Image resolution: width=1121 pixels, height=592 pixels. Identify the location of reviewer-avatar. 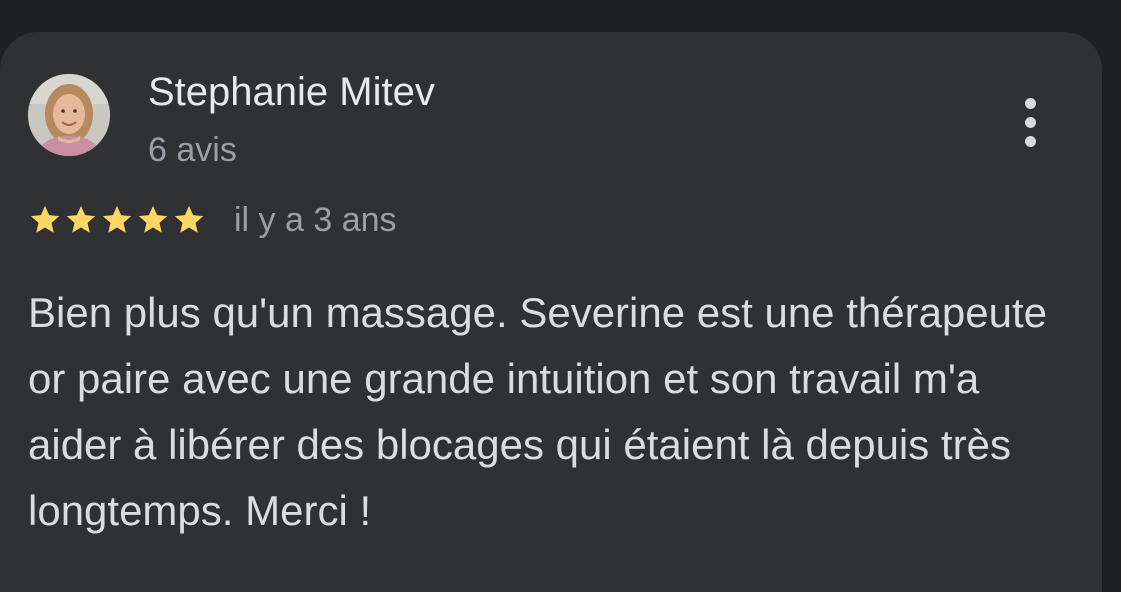
(69, 115).